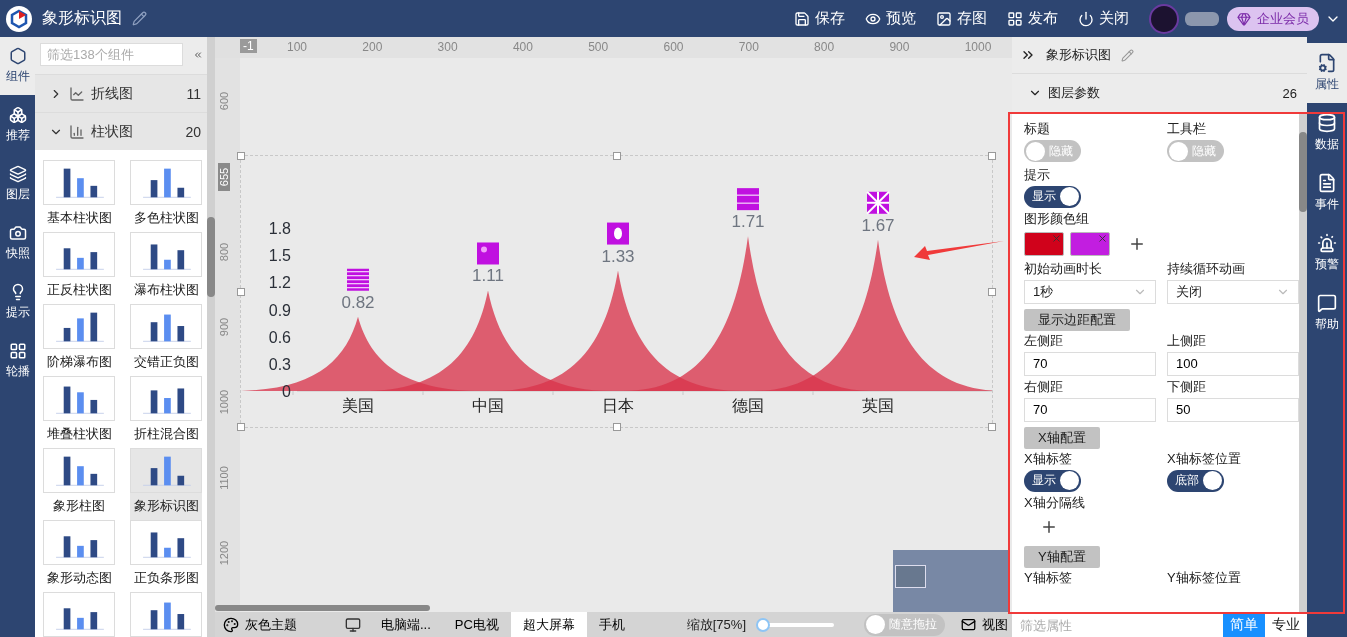 Image resolution: width=1347 pixels, height=637 pixels. What do you see at coordinates (279, 256) in the screenshot?
I see `y-tick-label: 1.5` at bounding box center [279, 256].